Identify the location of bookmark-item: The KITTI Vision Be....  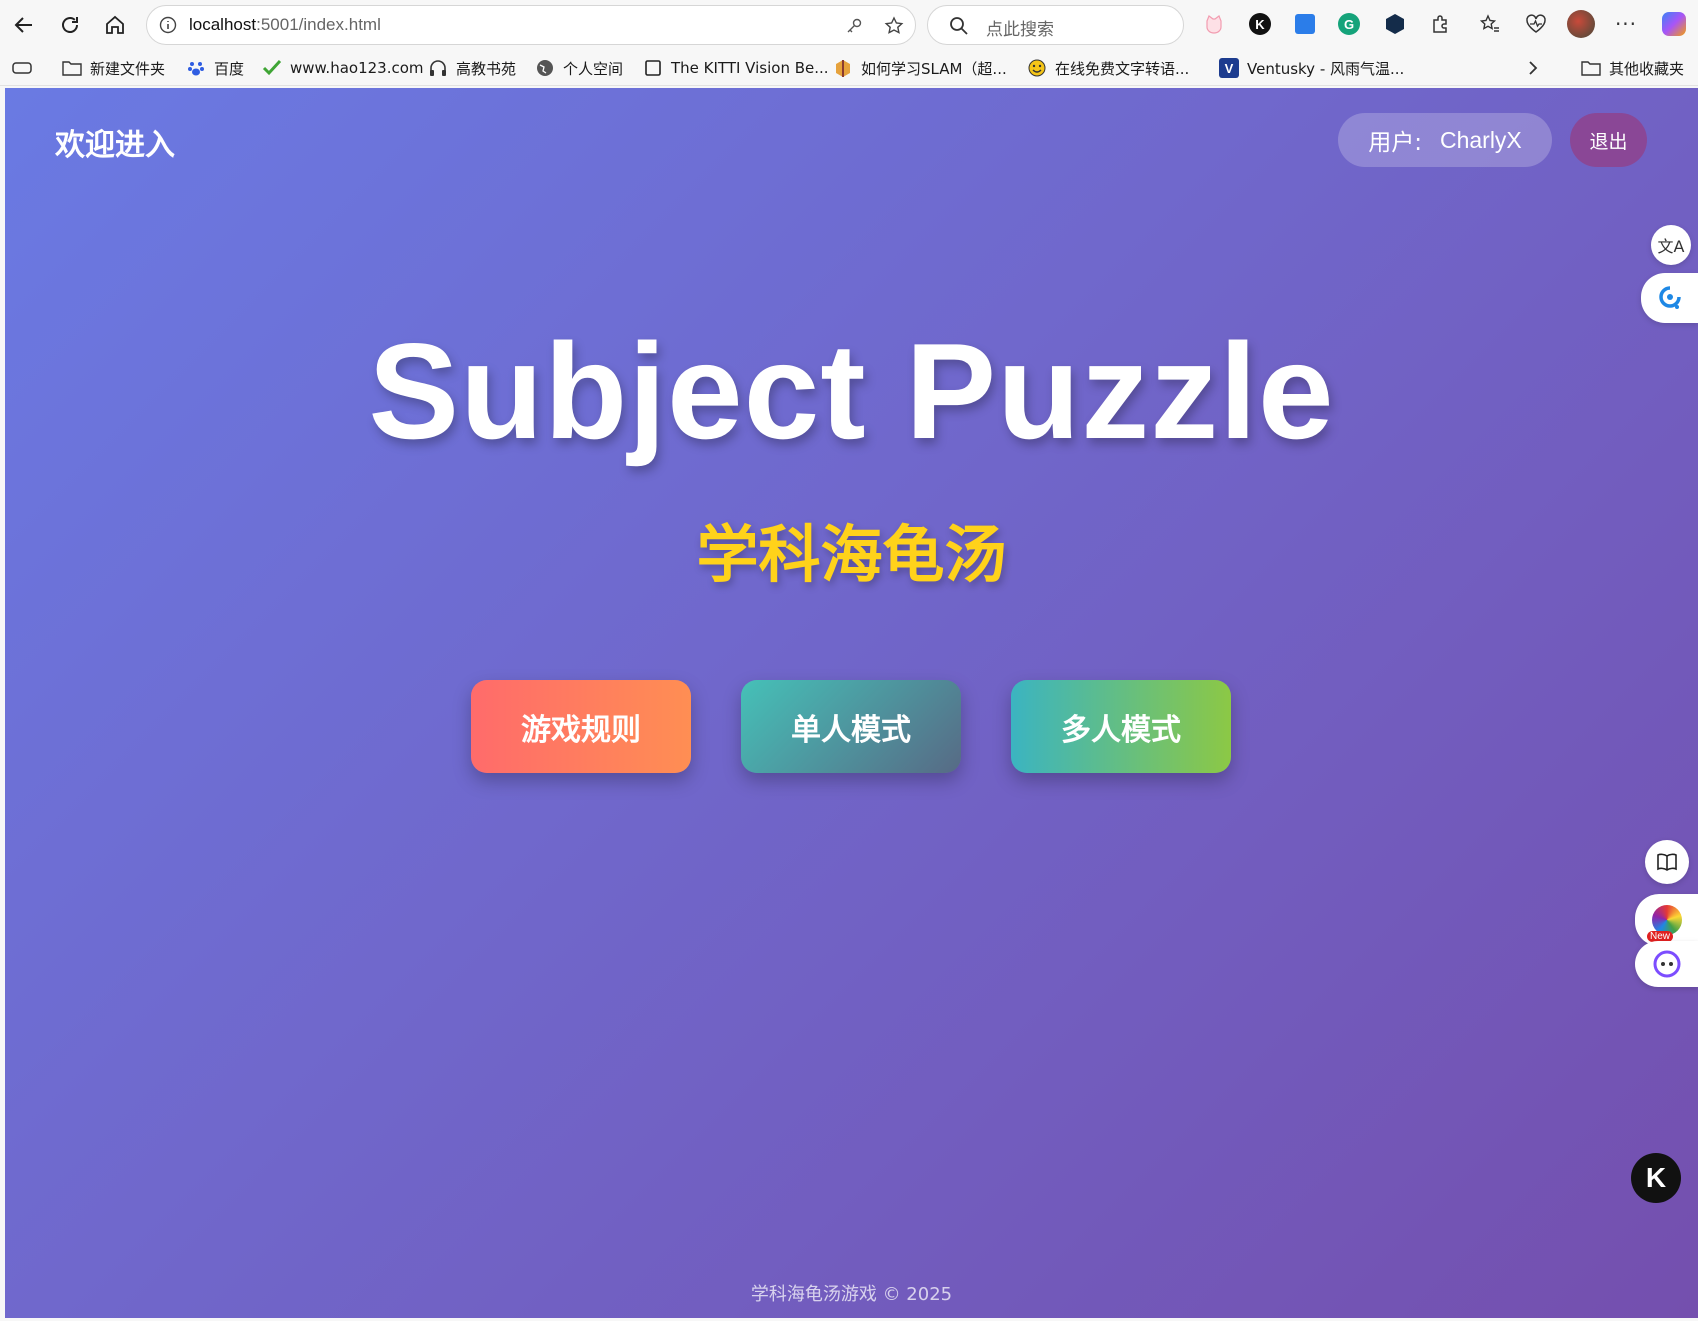
(736, 68).